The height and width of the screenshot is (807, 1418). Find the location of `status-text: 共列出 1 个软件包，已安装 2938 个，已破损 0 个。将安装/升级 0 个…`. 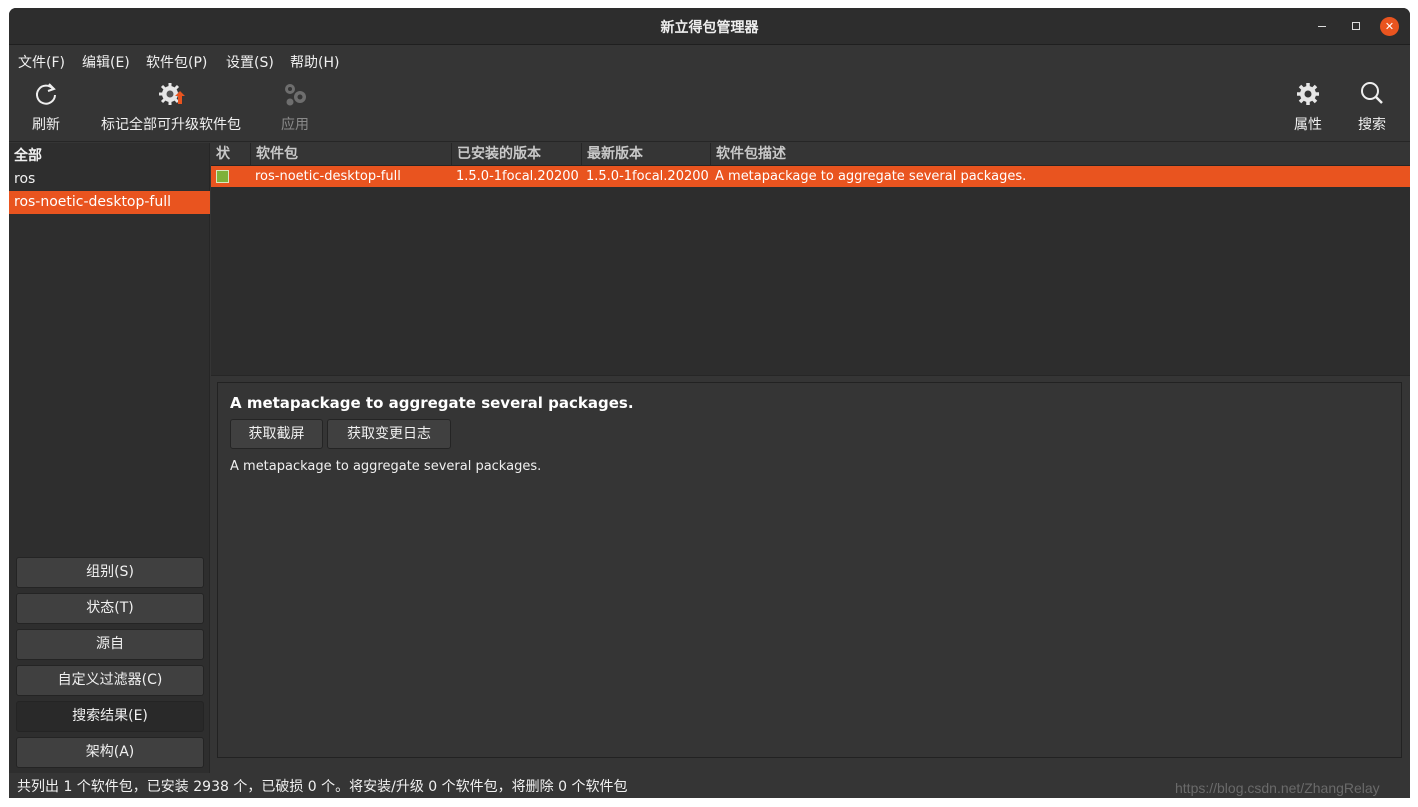

status-text: 共列出 1 个软件包，已安装 2938 个，已破损 0 个。将安装/升级 0 个… is located at coordinates (322, 787).